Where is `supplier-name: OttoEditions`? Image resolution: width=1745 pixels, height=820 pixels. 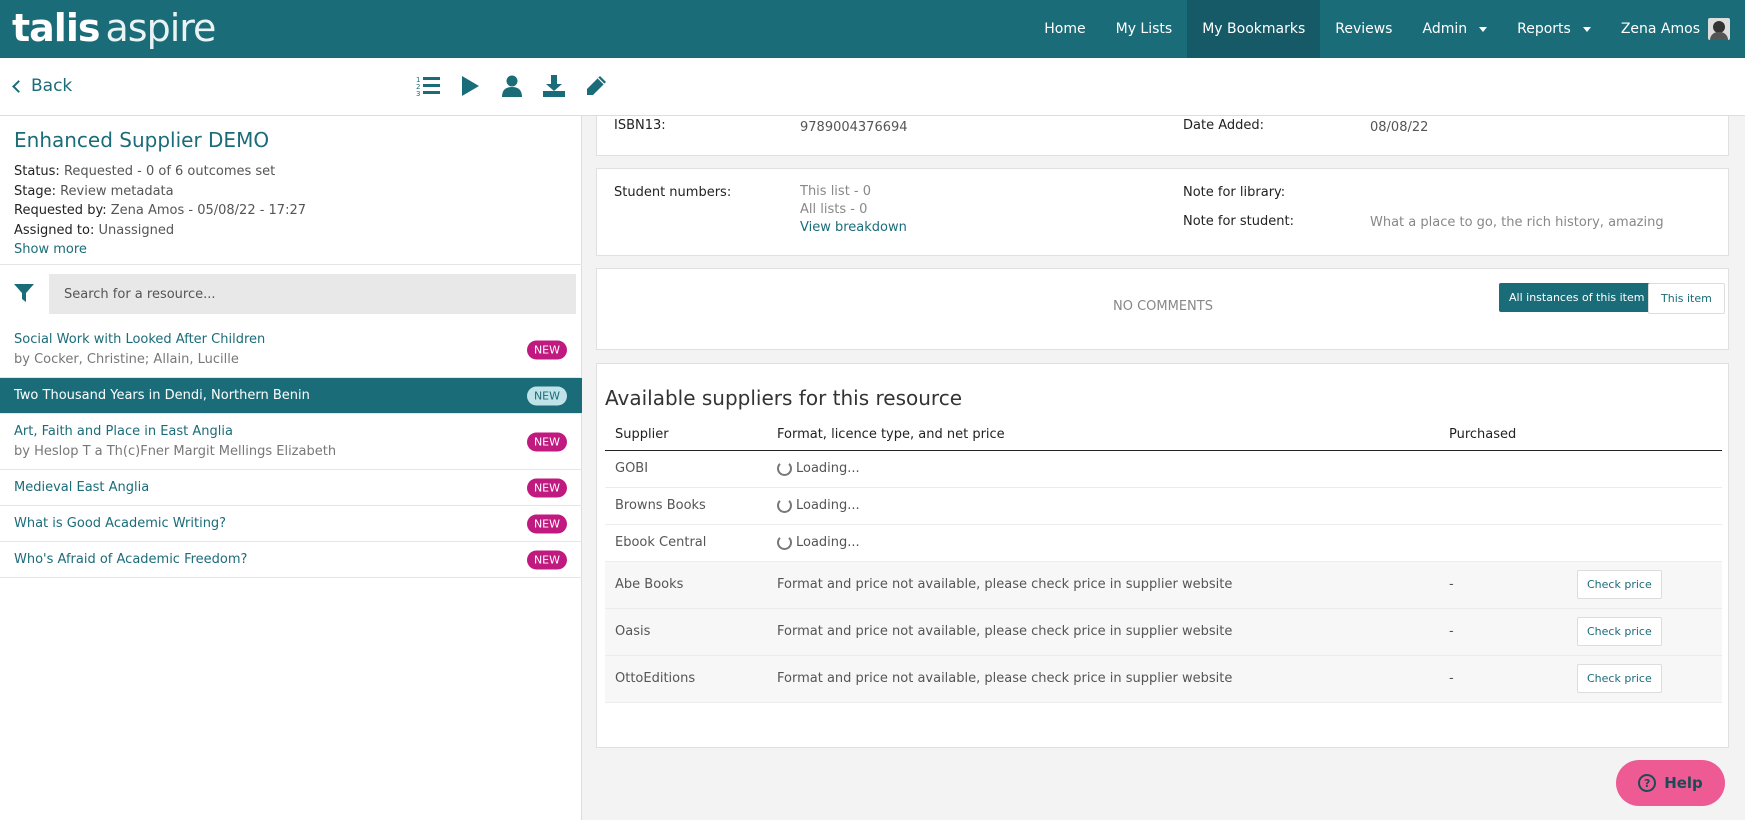
supplier-name: OttoEditions is located at coordinates (686, 679).